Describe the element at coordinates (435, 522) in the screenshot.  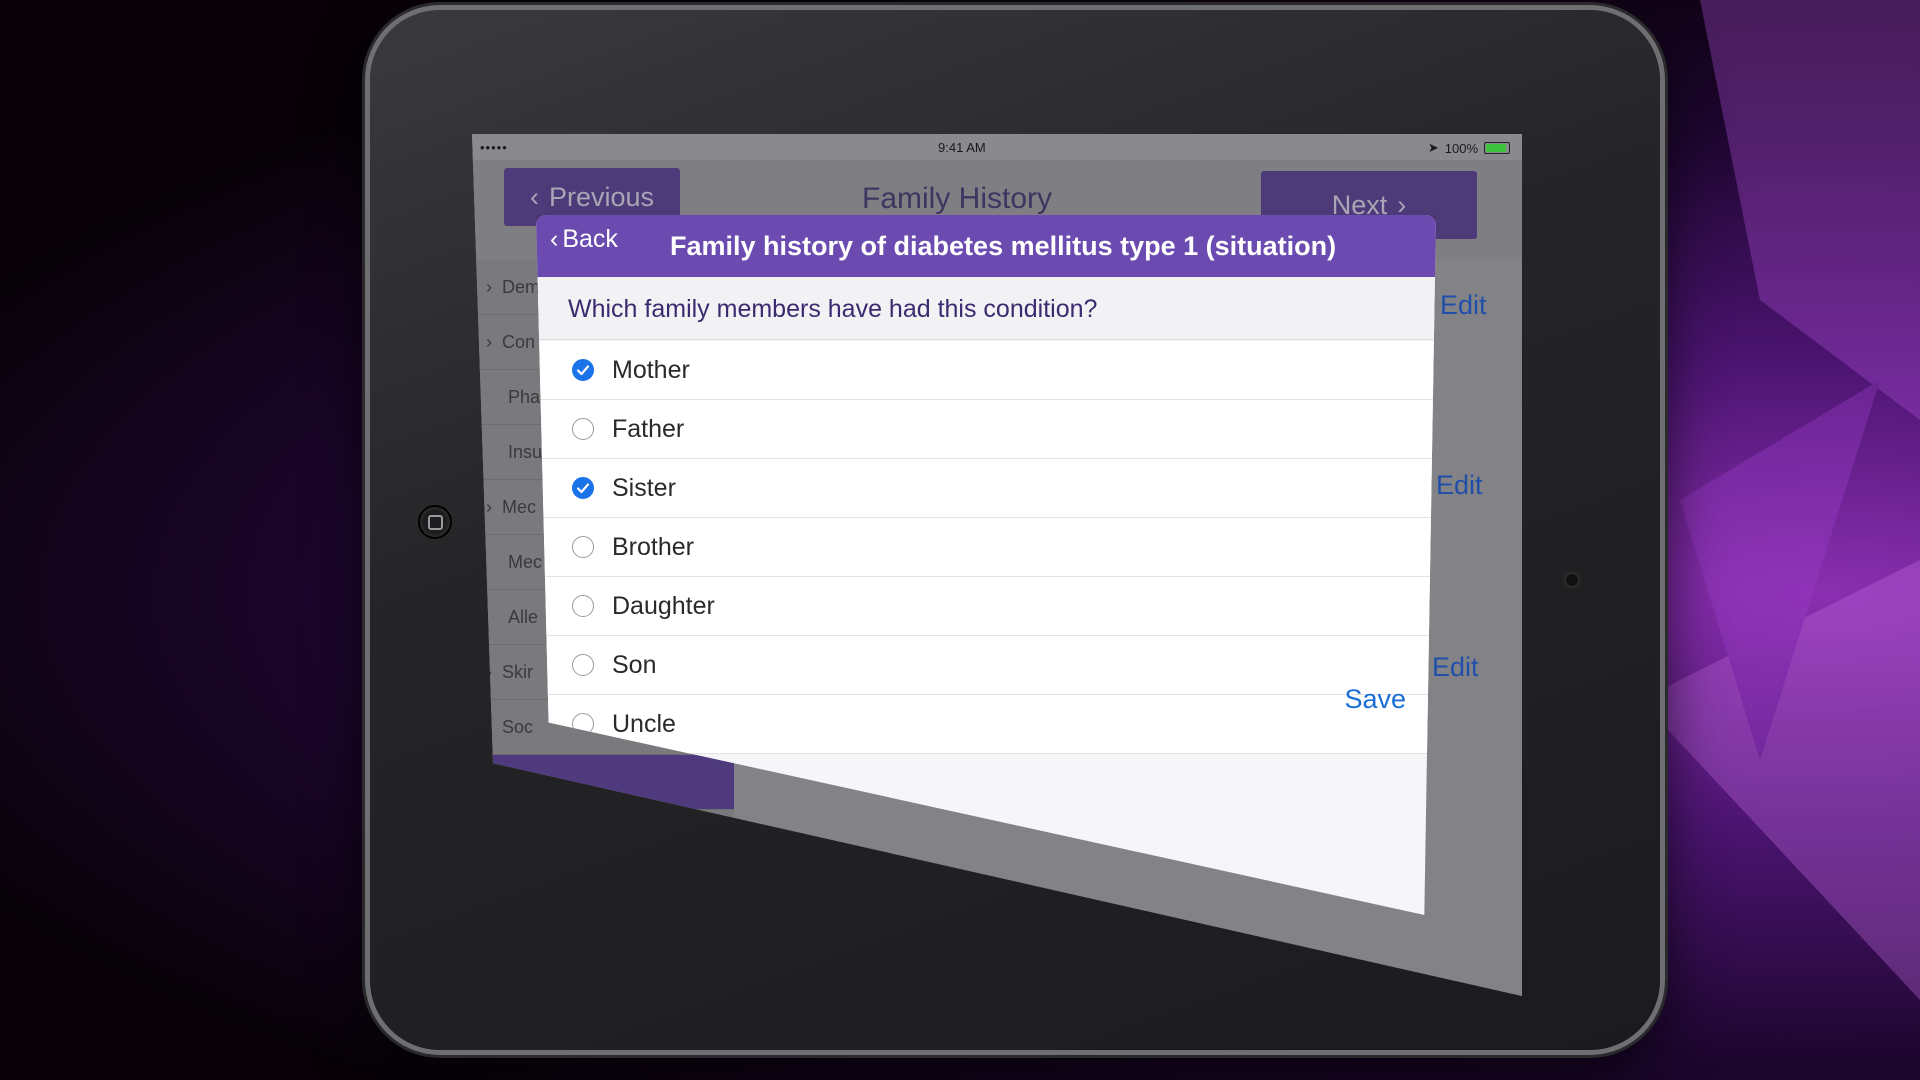
I see `home-button` at that location.